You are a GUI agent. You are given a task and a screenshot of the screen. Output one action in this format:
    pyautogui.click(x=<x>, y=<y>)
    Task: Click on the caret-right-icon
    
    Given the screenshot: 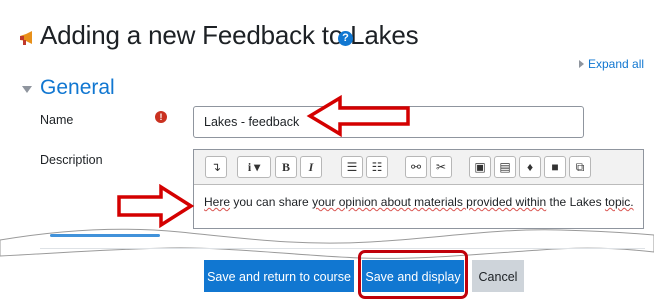 What is the action you would take?
    pyautogui.click(x=581, y=64)
    